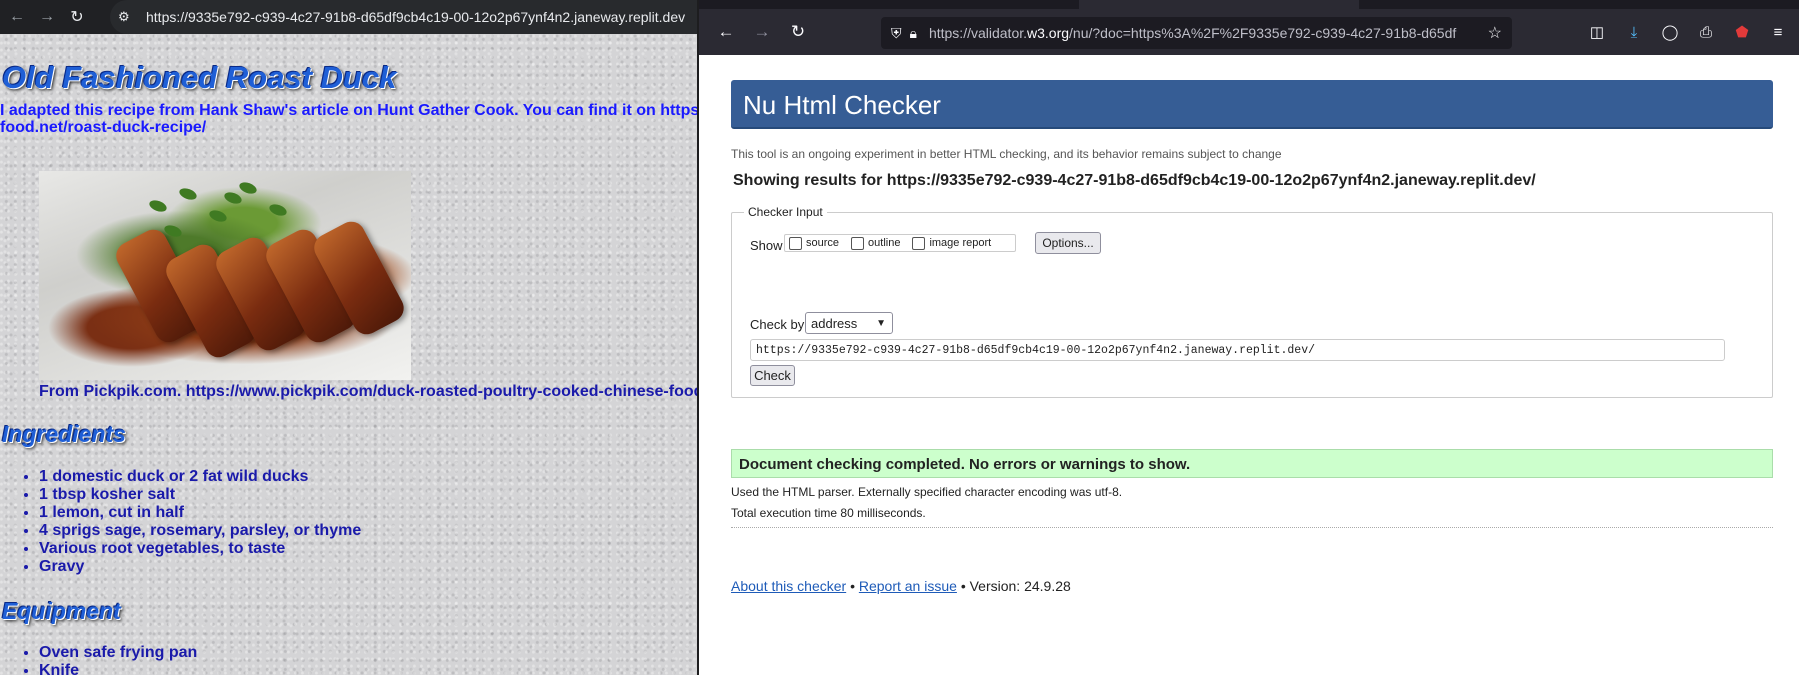 The width and height of the screenshot is (1799, 675). What do you see at coordinates (128, 17) in the screenshot?
I see `tune-icon: ⚙` at bounding box center [128, 17].